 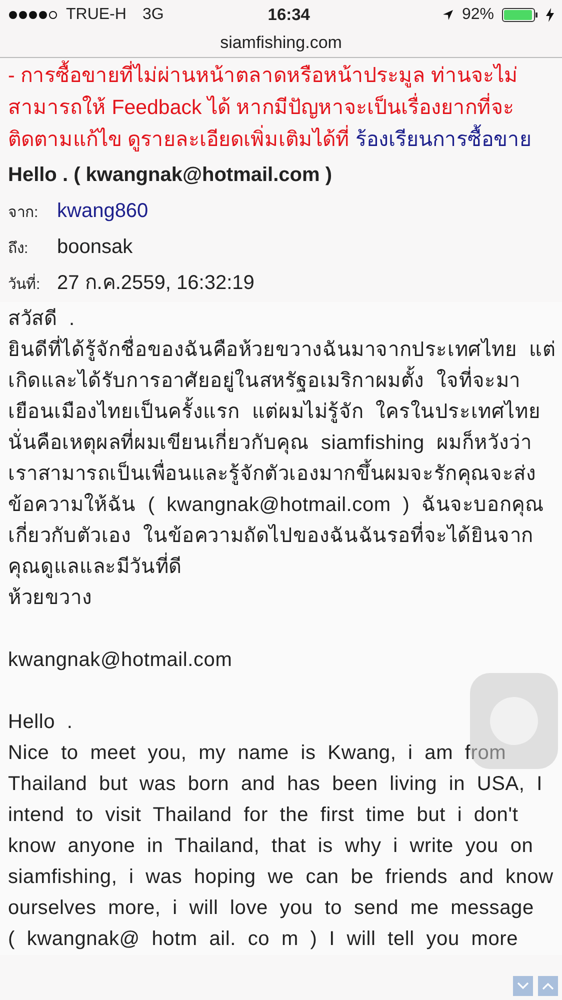 What do you see at coordinates (448, 15) in the screenshot?
I see `location-arrow-icon` at bounding box center [448, 15].